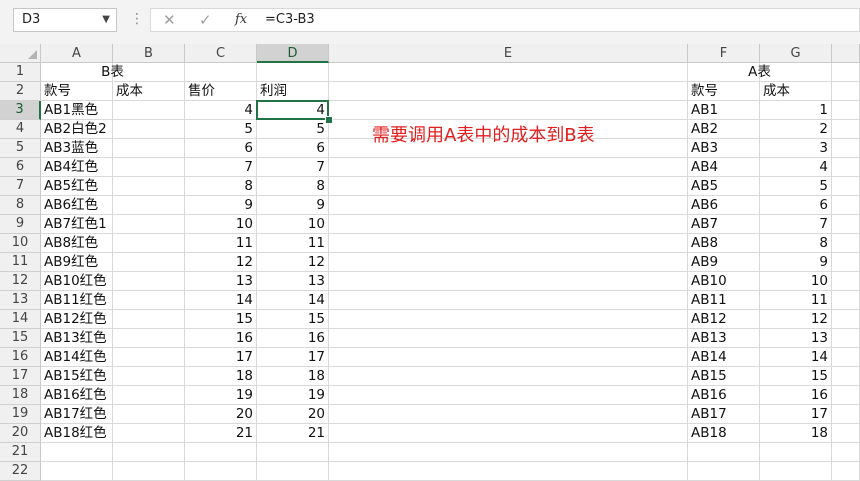 The width and height of the screenshot is (860, 481). What do you see at coordinates (724, 281) in the screenshot?
I see `a-table-cell: AB10` at bounding box center [724, 281].